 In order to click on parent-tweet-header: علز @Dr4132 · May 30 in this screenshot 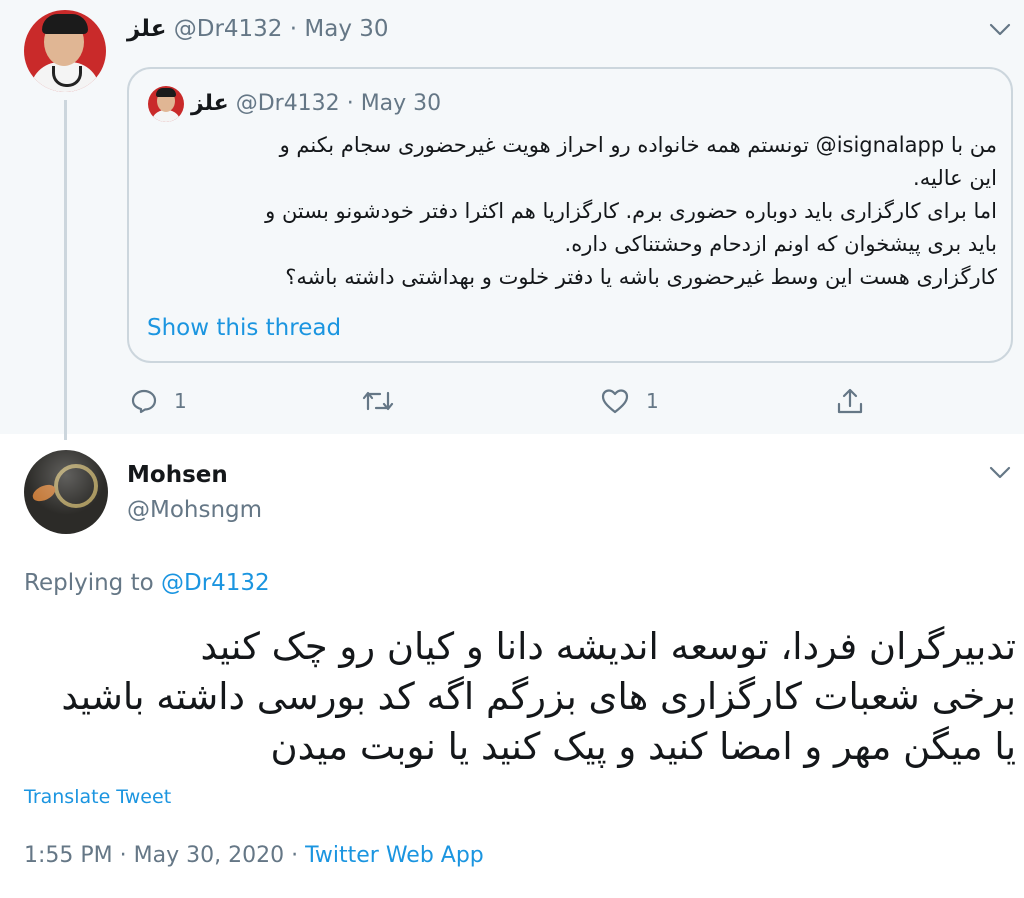, I will do `click(258, 29)`.